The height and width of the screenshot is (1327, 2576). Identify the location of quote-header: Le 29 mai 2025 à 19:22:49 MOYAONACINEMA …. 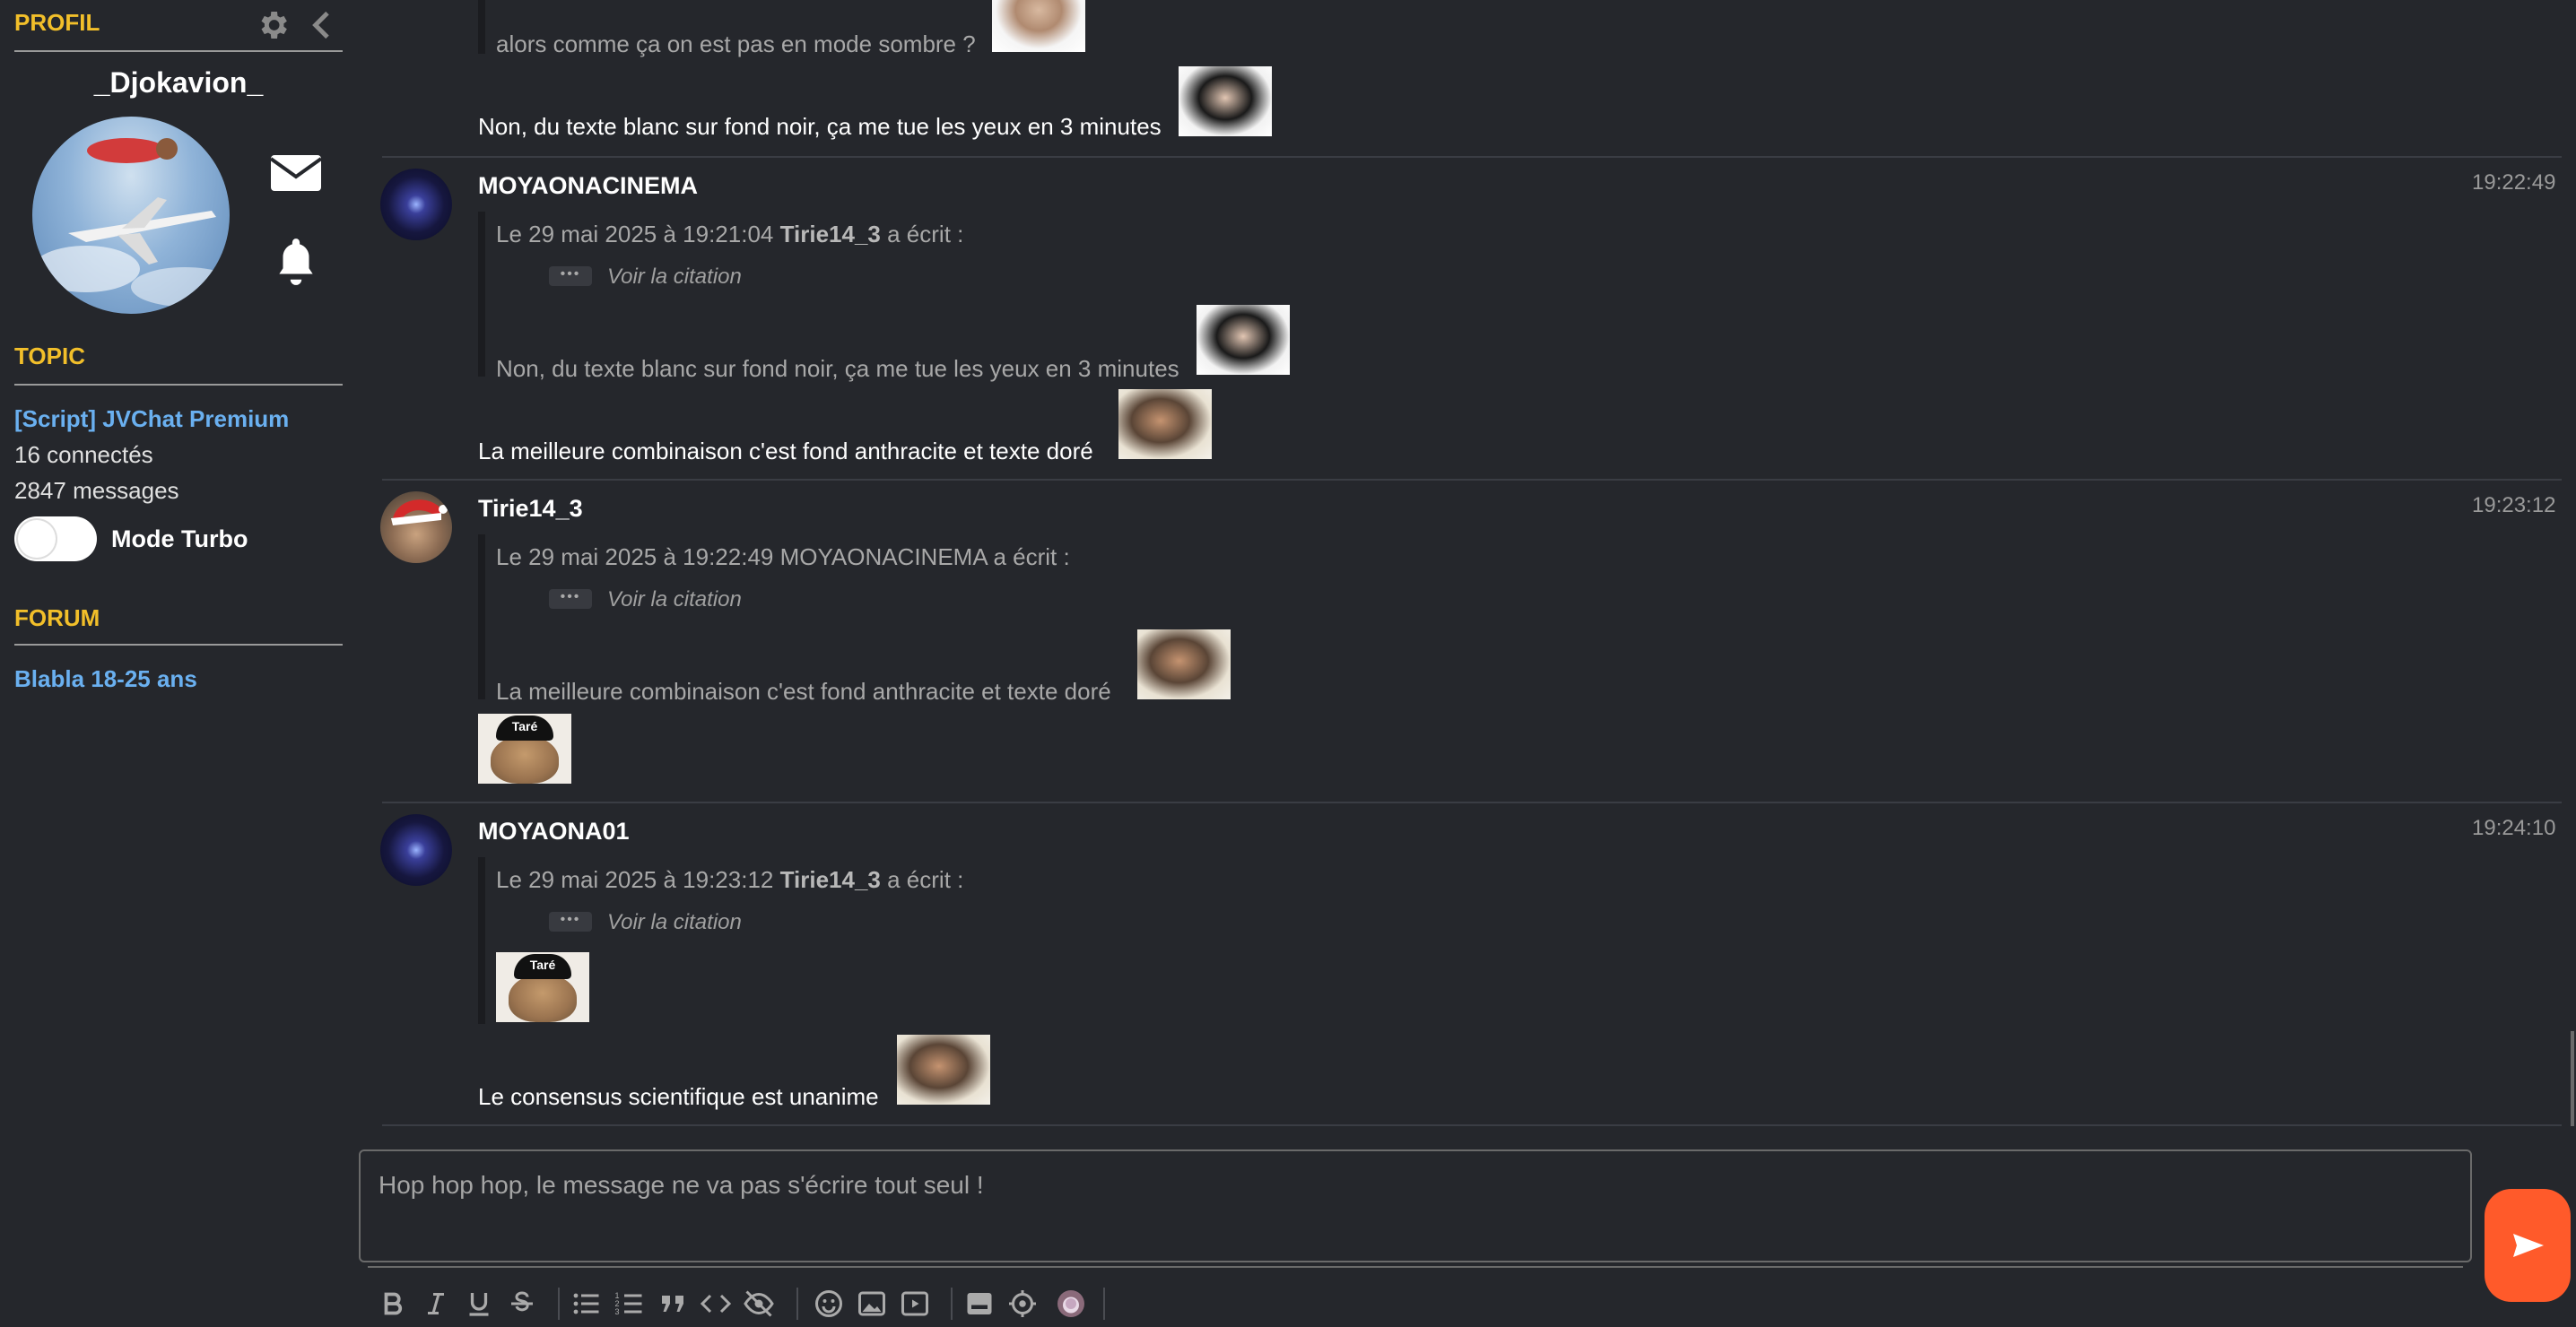
(783, 556).